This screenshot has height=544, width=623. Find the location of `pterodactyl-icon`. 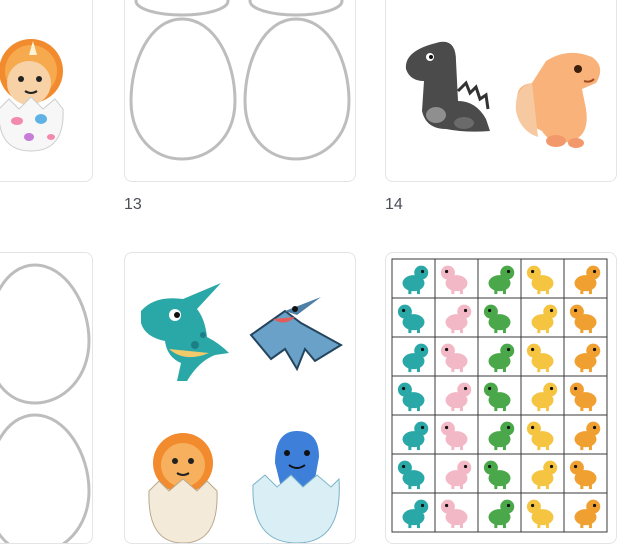

pterodactyl-icon is located at coordinates (296, 334).